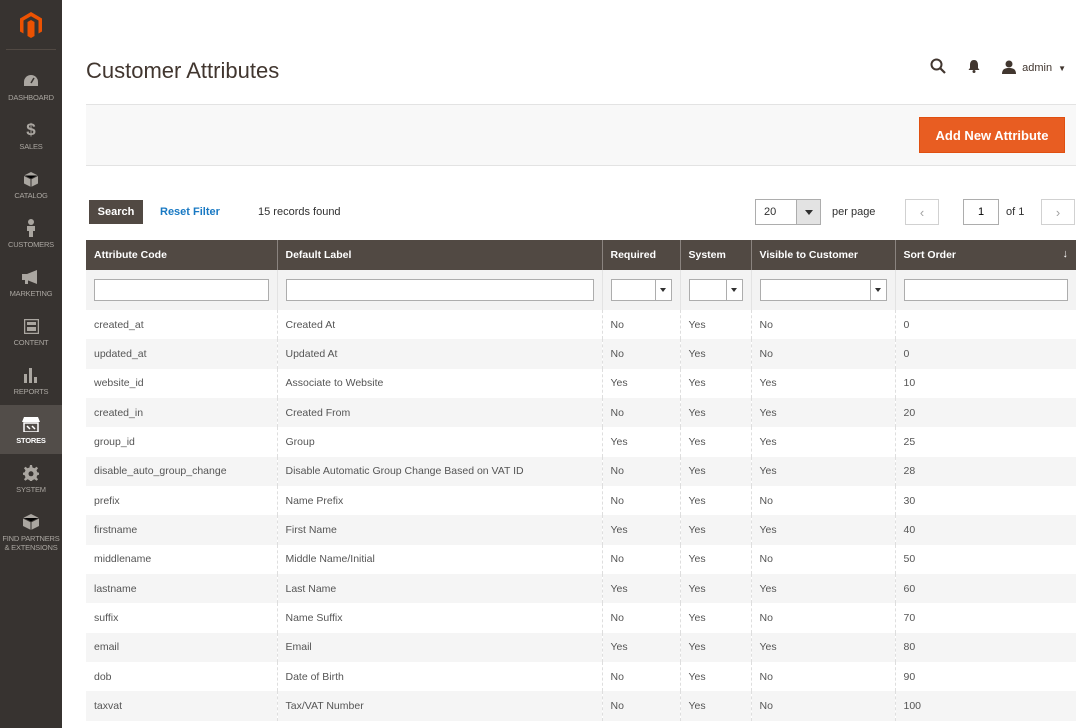 Image resolution: width=1076 pixels, height=728 pixels. What do you see at coordinates (581, 589) in the screenshot?
I see `table-row: lastname Last Name Yes Yes Yes 60` at bounding box center [581, 589].